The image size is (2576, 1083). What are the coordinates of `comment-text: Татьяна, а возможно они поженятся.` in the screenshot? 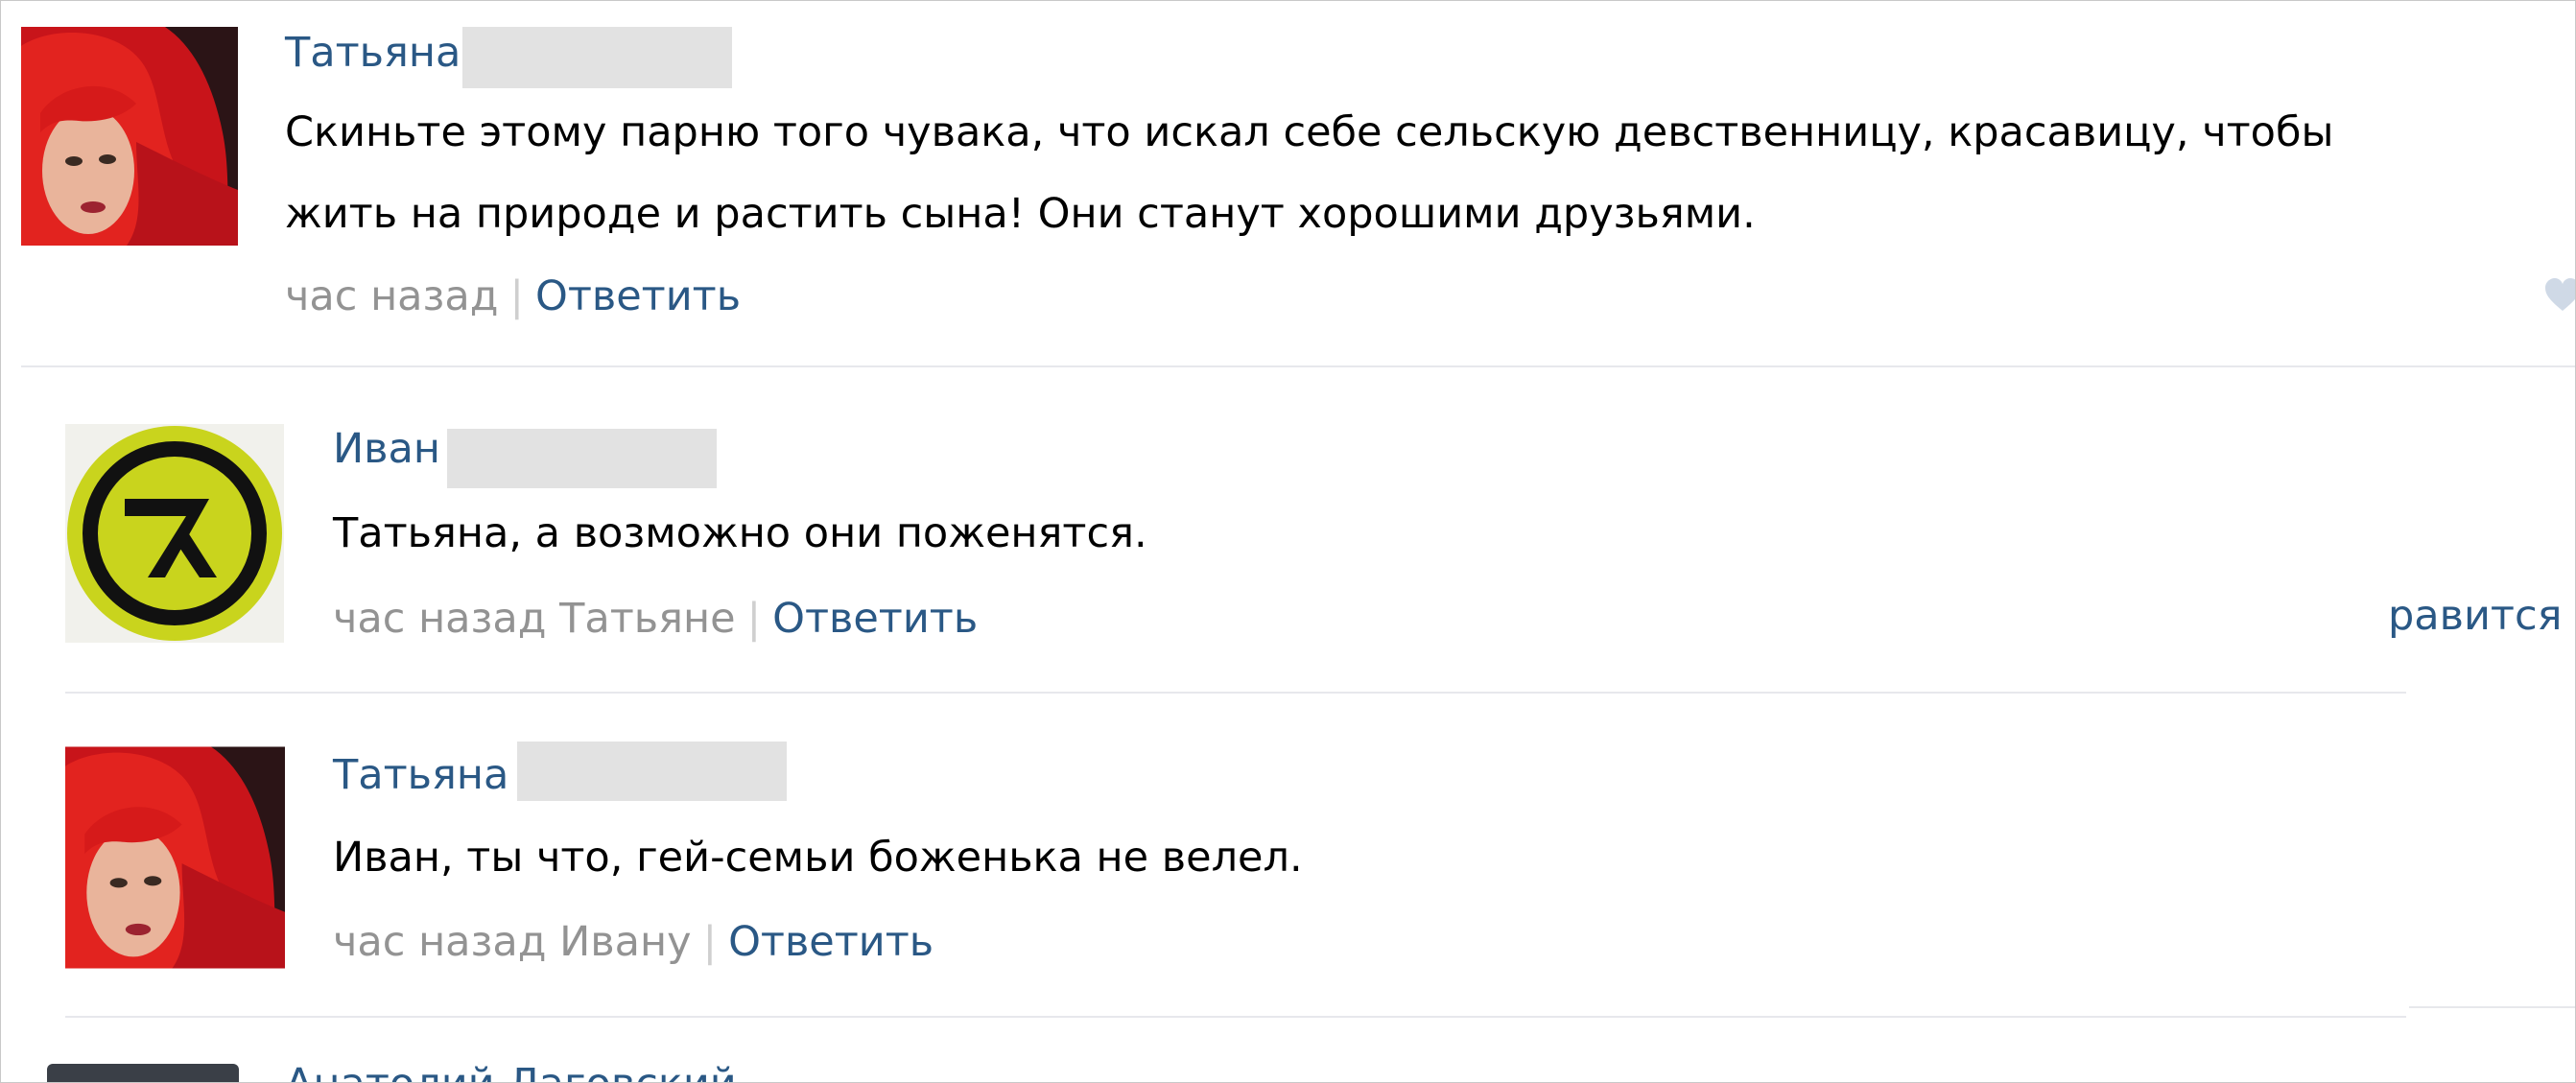 It's located at (740, 533).